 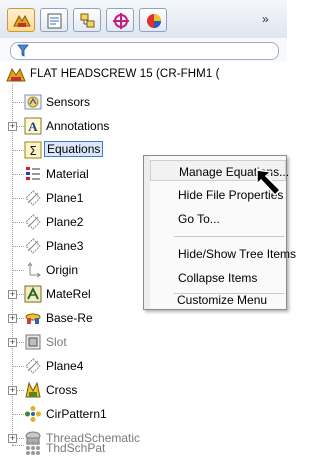 What do you see at coordinates (74, 149) in the screenshot?
I see `tree-item-label: Equations` at bounding box center [74, 149].